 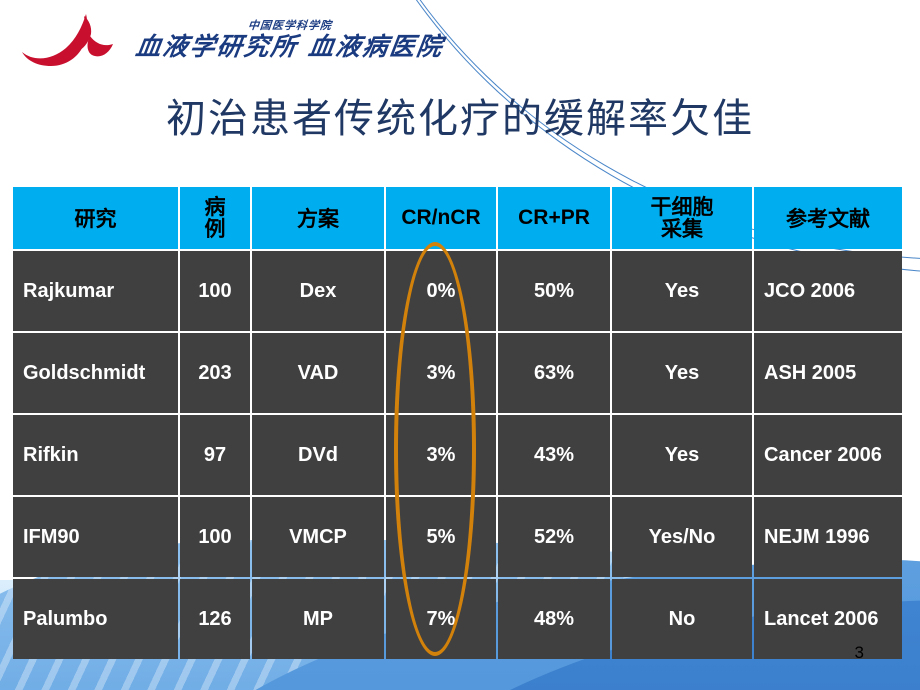 What do you see at coordinates (859, 652) in the screenshot?
I see `page-number: 3` at bounding box center [859, 652].